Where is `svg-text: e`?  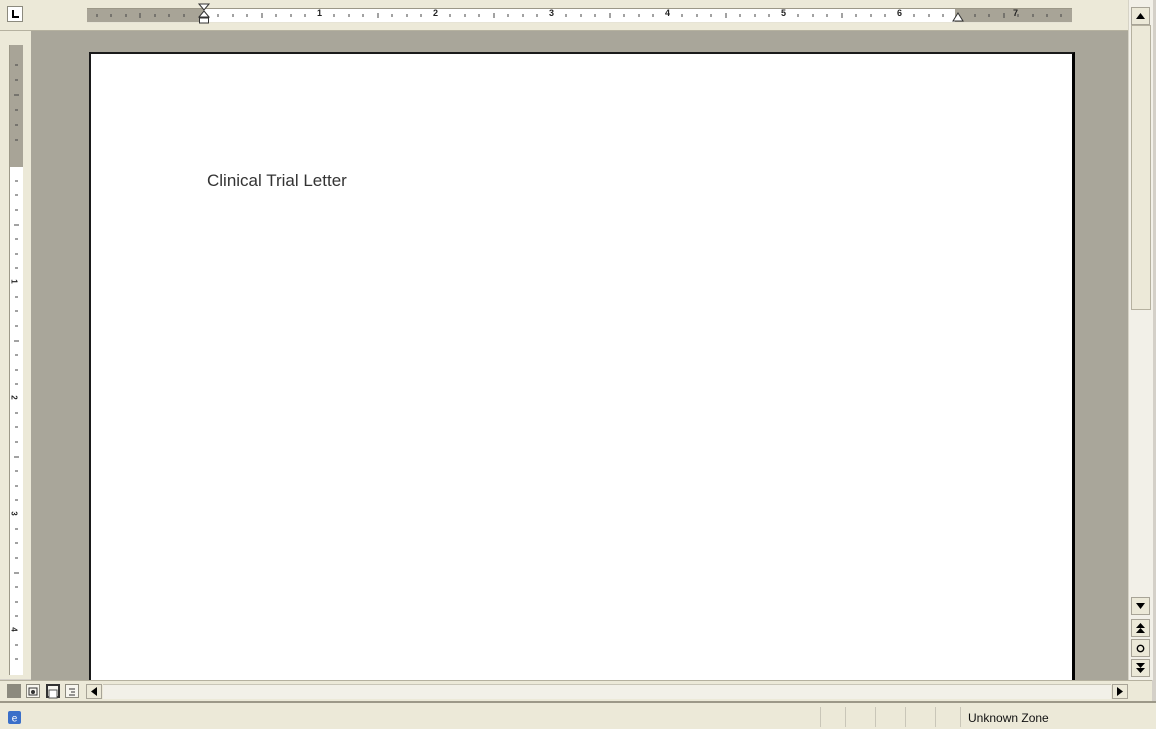 svg-text: e is located at coordinates (15, 719).